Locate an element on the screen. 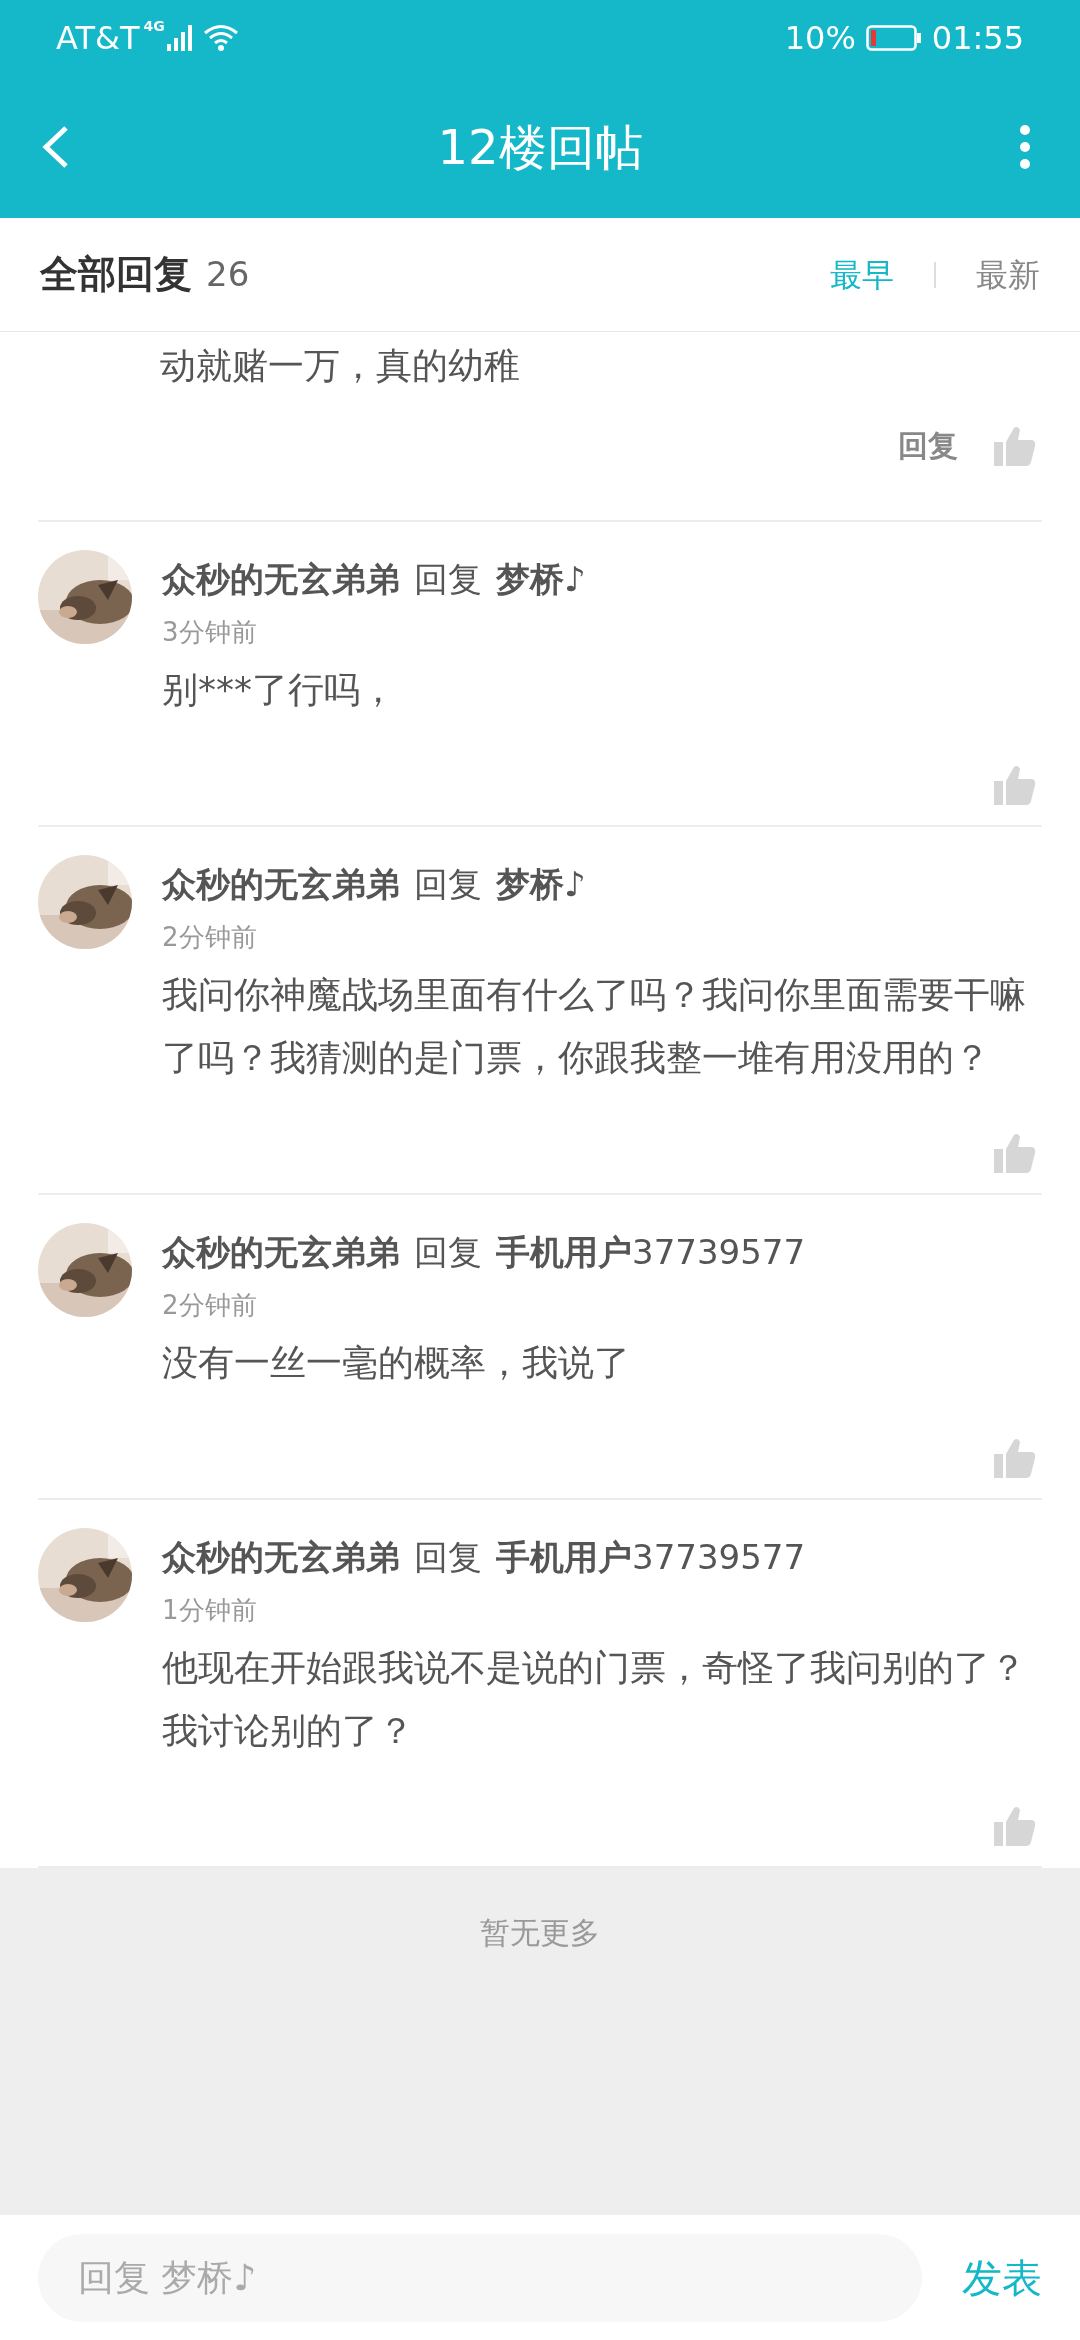 The image size is (1080, 2340). section-title: 全部回复 is located at coordinates (116, 274).